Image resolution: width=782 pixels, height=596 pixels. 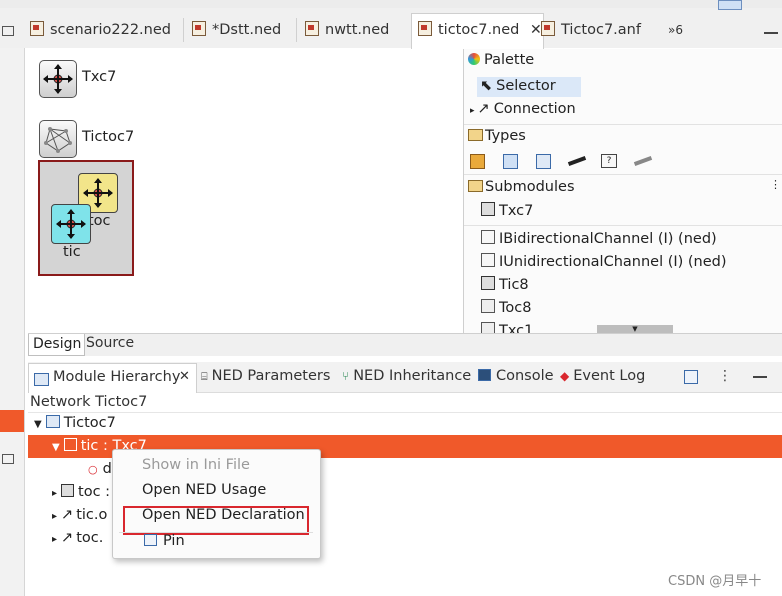 I want to click on more-tabs-button: »6, so click(x=675, y=30).